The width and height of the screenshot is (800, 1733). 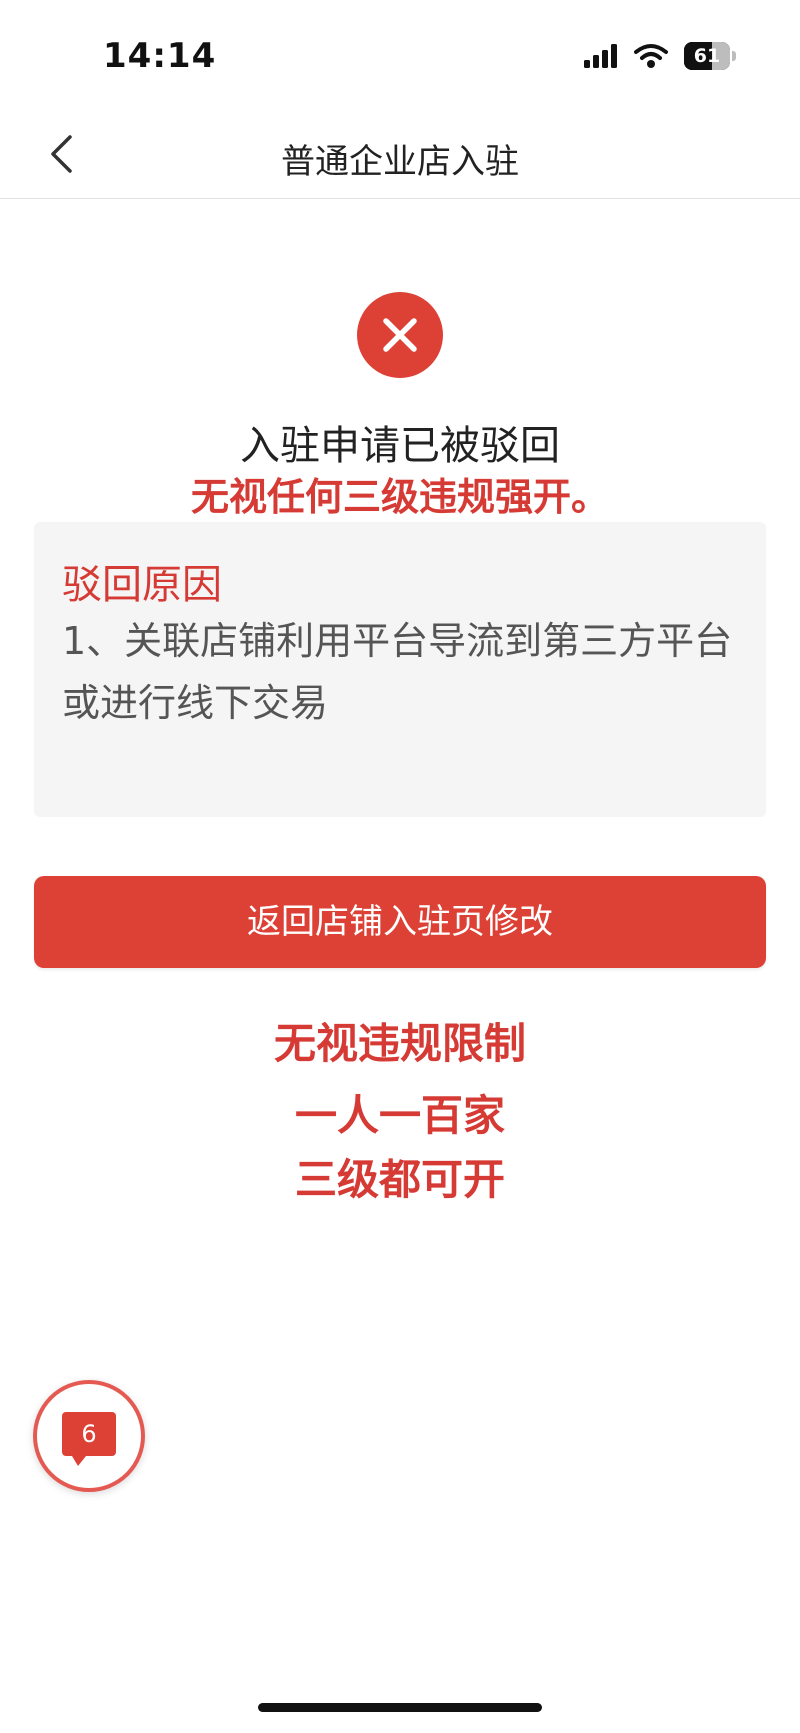 I want to click on reason-text: 1、关联店铺利用平台导流到第三方平台或进行线下交易, so click(x=397, y=672).